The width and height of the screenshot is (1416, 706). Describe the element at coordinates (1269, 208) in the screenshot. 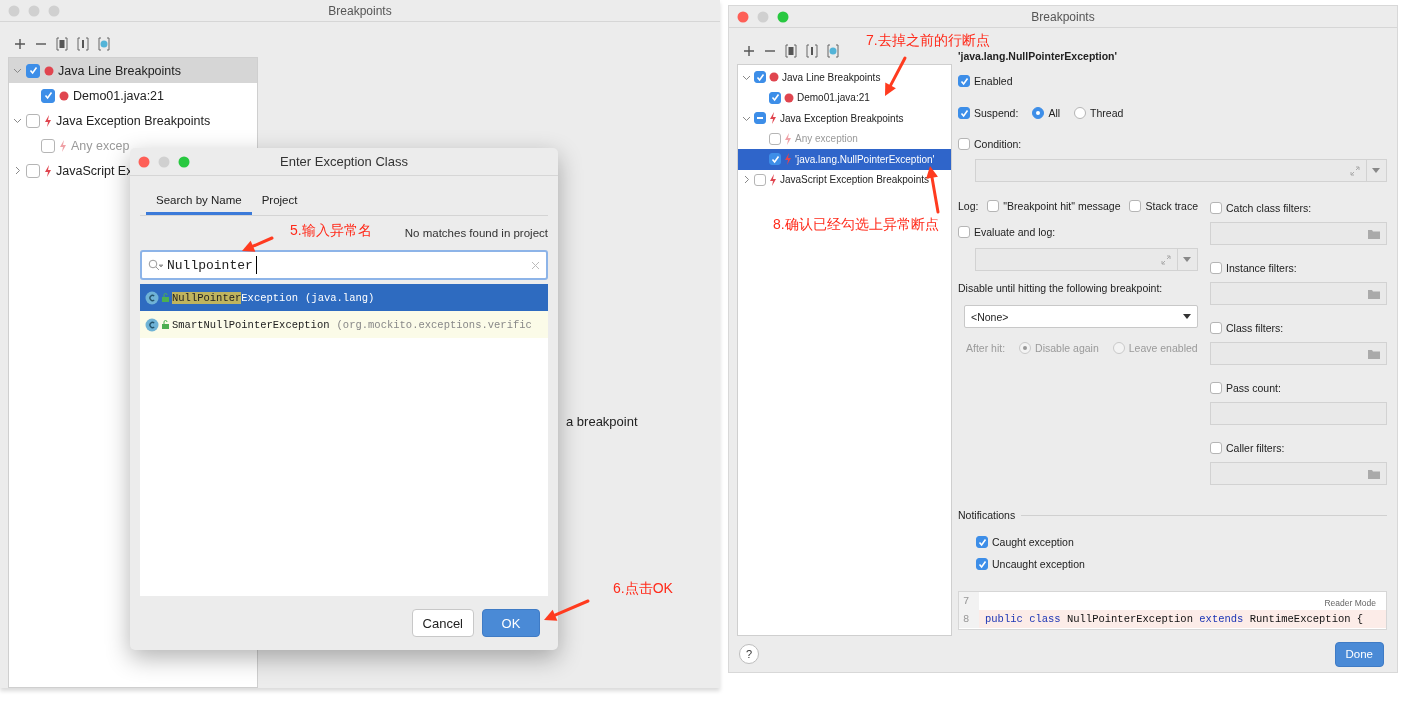

I see `checkbox-label: Catch class filters:` at that location.